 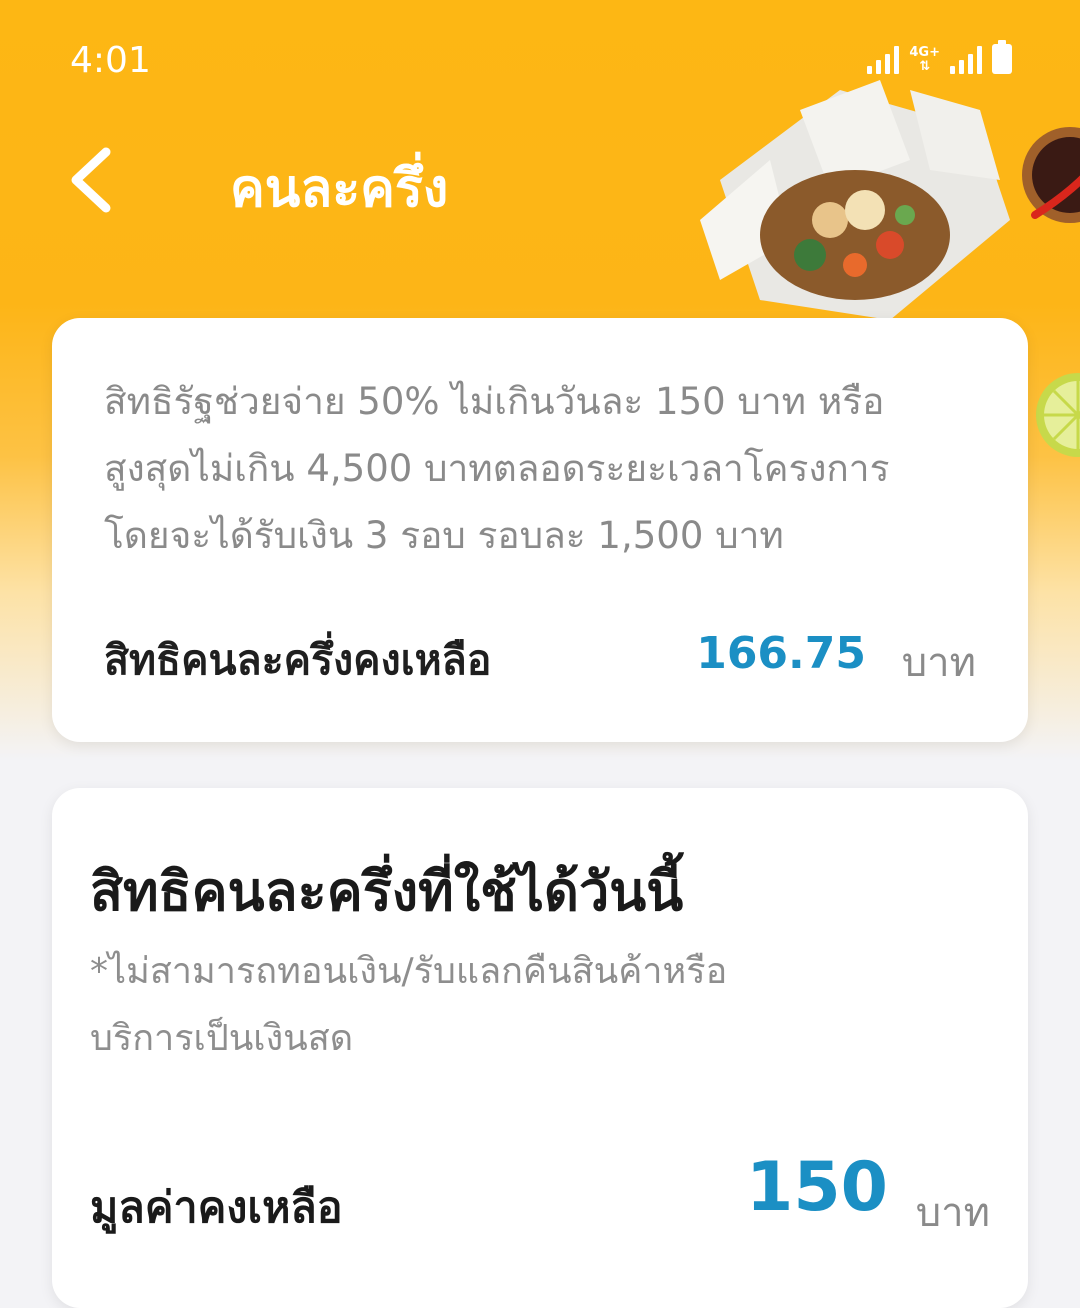 I want to click on note-line: *ไม่สามารถทอนเงิน/รับแลกคืนสินค้าหรือ, so click(x=409, y=971).